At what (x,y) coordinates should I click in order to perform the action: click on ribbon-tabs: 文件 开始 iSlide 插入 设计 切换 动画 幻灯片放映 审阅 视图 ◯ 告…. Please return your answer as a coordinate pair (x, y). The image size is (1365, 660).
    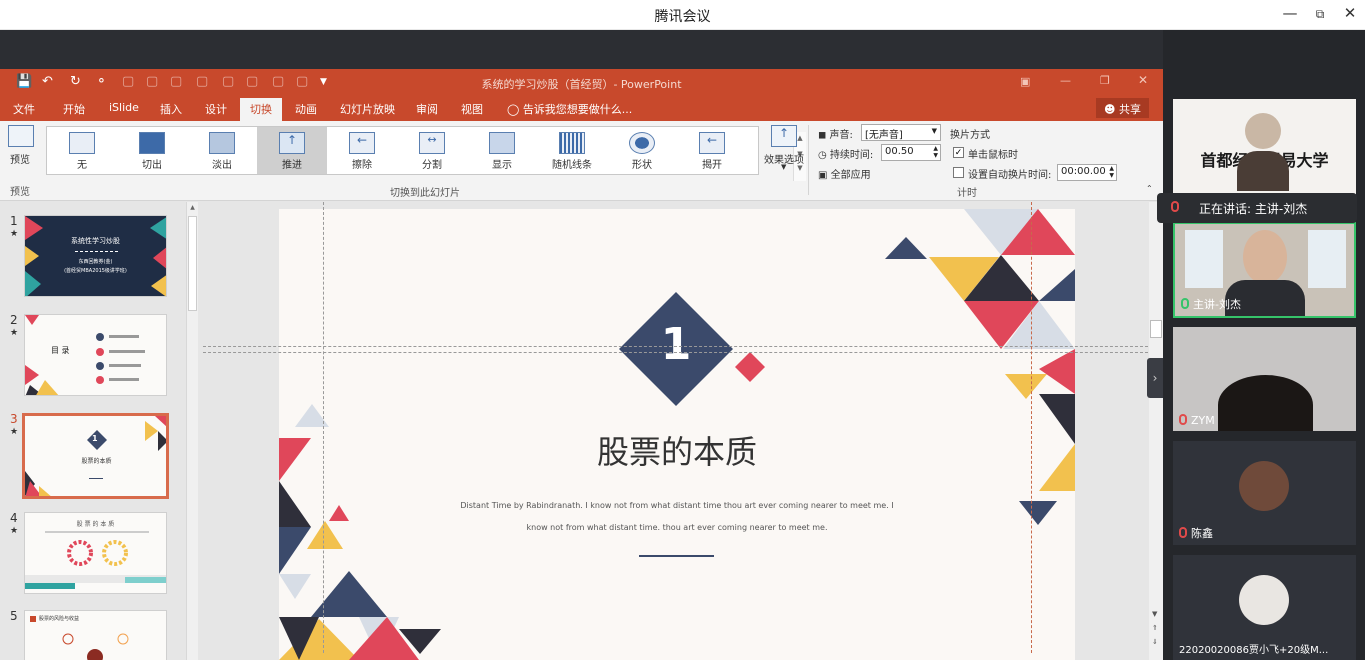
    Looking at the image, I should click on (581, 108).